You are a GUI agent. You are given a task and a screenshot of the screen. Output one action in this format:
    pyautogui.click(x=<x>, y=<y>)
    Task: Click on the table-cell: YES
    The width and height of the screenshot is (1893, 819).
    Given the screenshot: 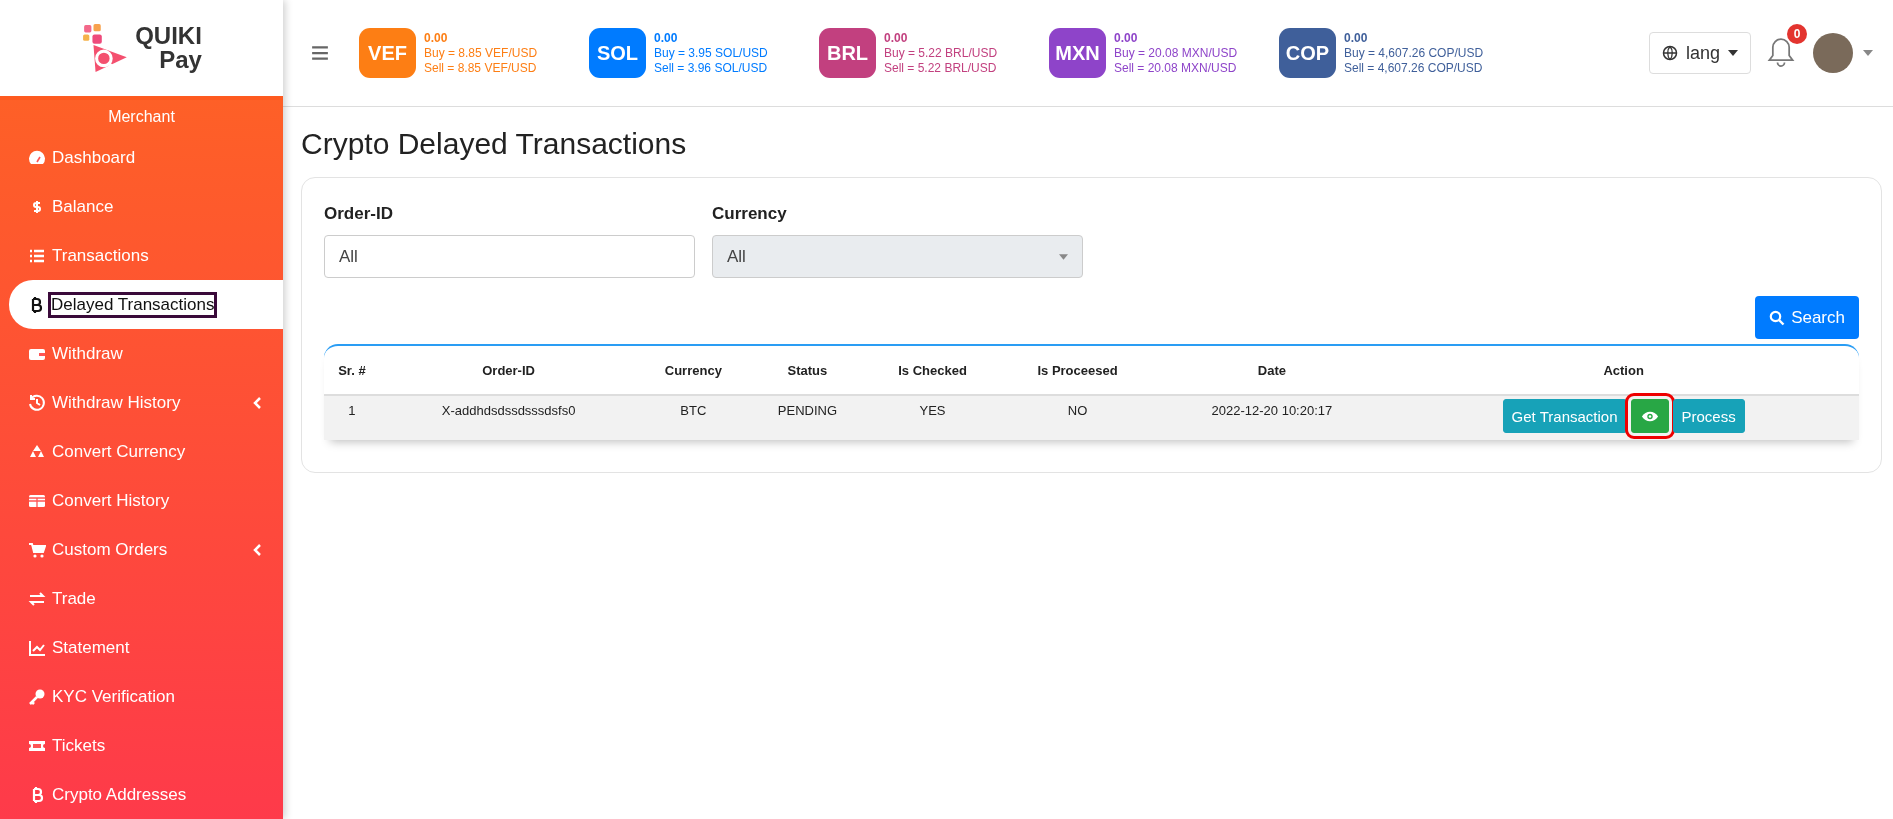 What is the action you would take?
    pyautogui.click(x=932, y=417)
    